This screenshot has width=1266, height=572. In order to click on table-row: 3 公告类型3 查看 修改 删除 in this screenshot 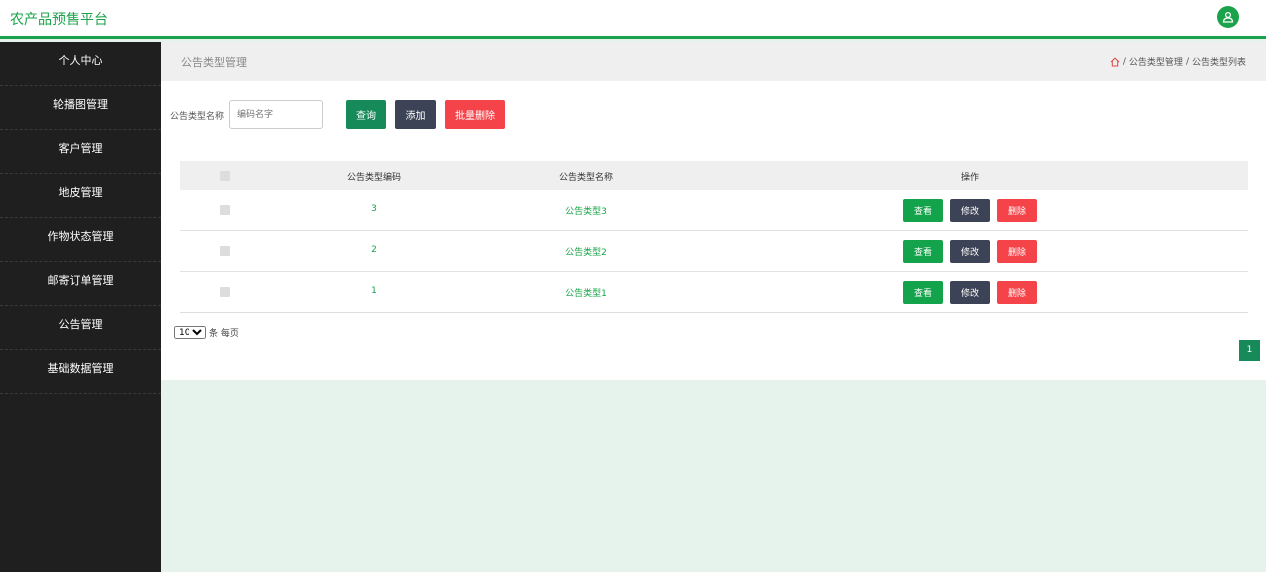, I will do `click(714, 210)`.